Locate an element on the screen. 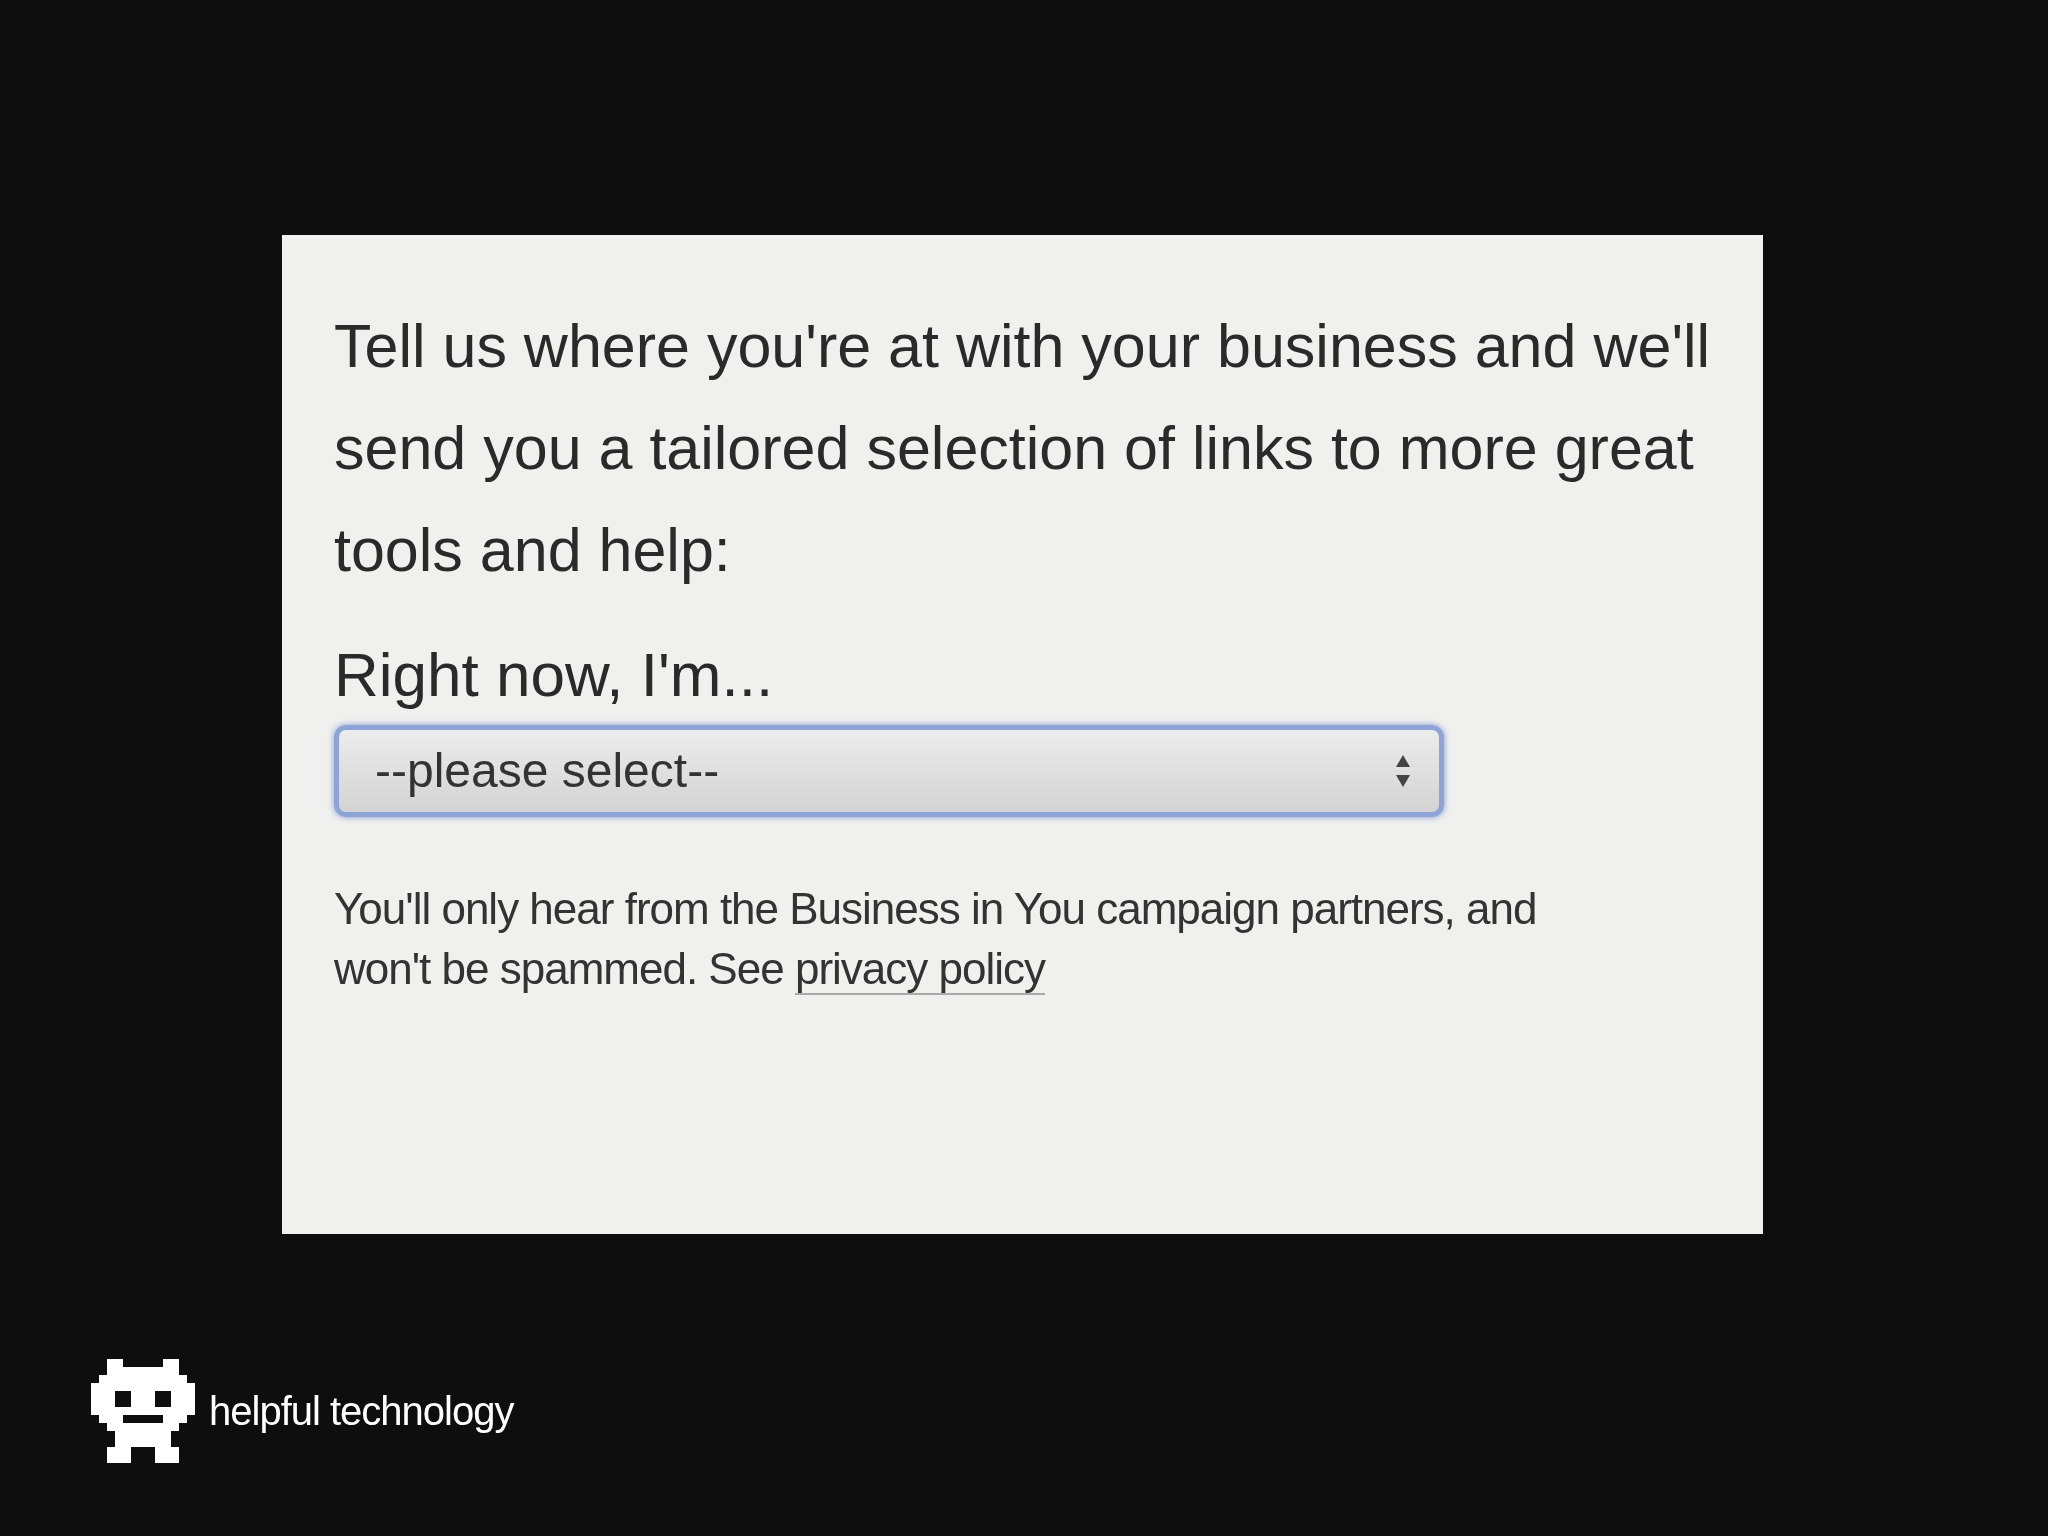  select-field: --please select-- is located at coordinates (889, 771).